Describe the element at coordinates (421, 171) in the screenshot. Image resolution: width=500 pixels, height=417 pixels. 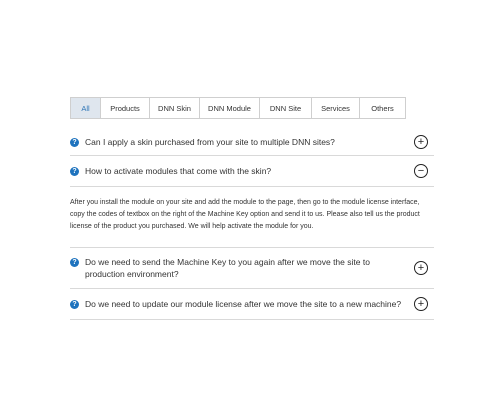
I see `collapse-icon: −` at that location.